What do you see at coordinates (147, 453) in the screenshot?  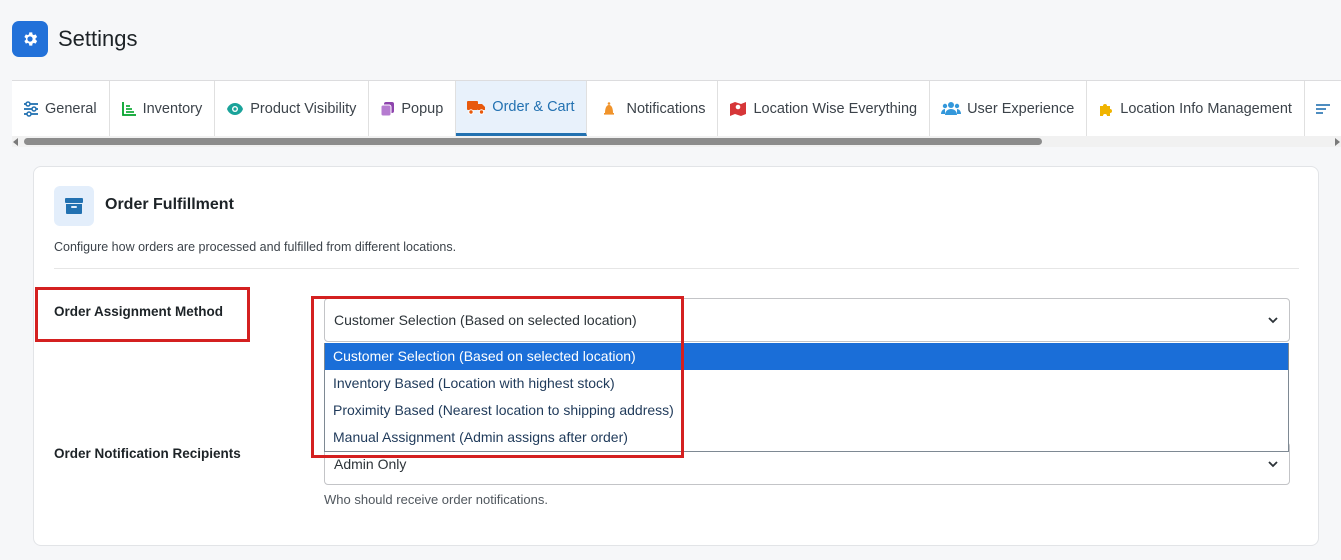 I see `order-recipients-label: Order Notification Recipients` at bounding box center [147, 453].